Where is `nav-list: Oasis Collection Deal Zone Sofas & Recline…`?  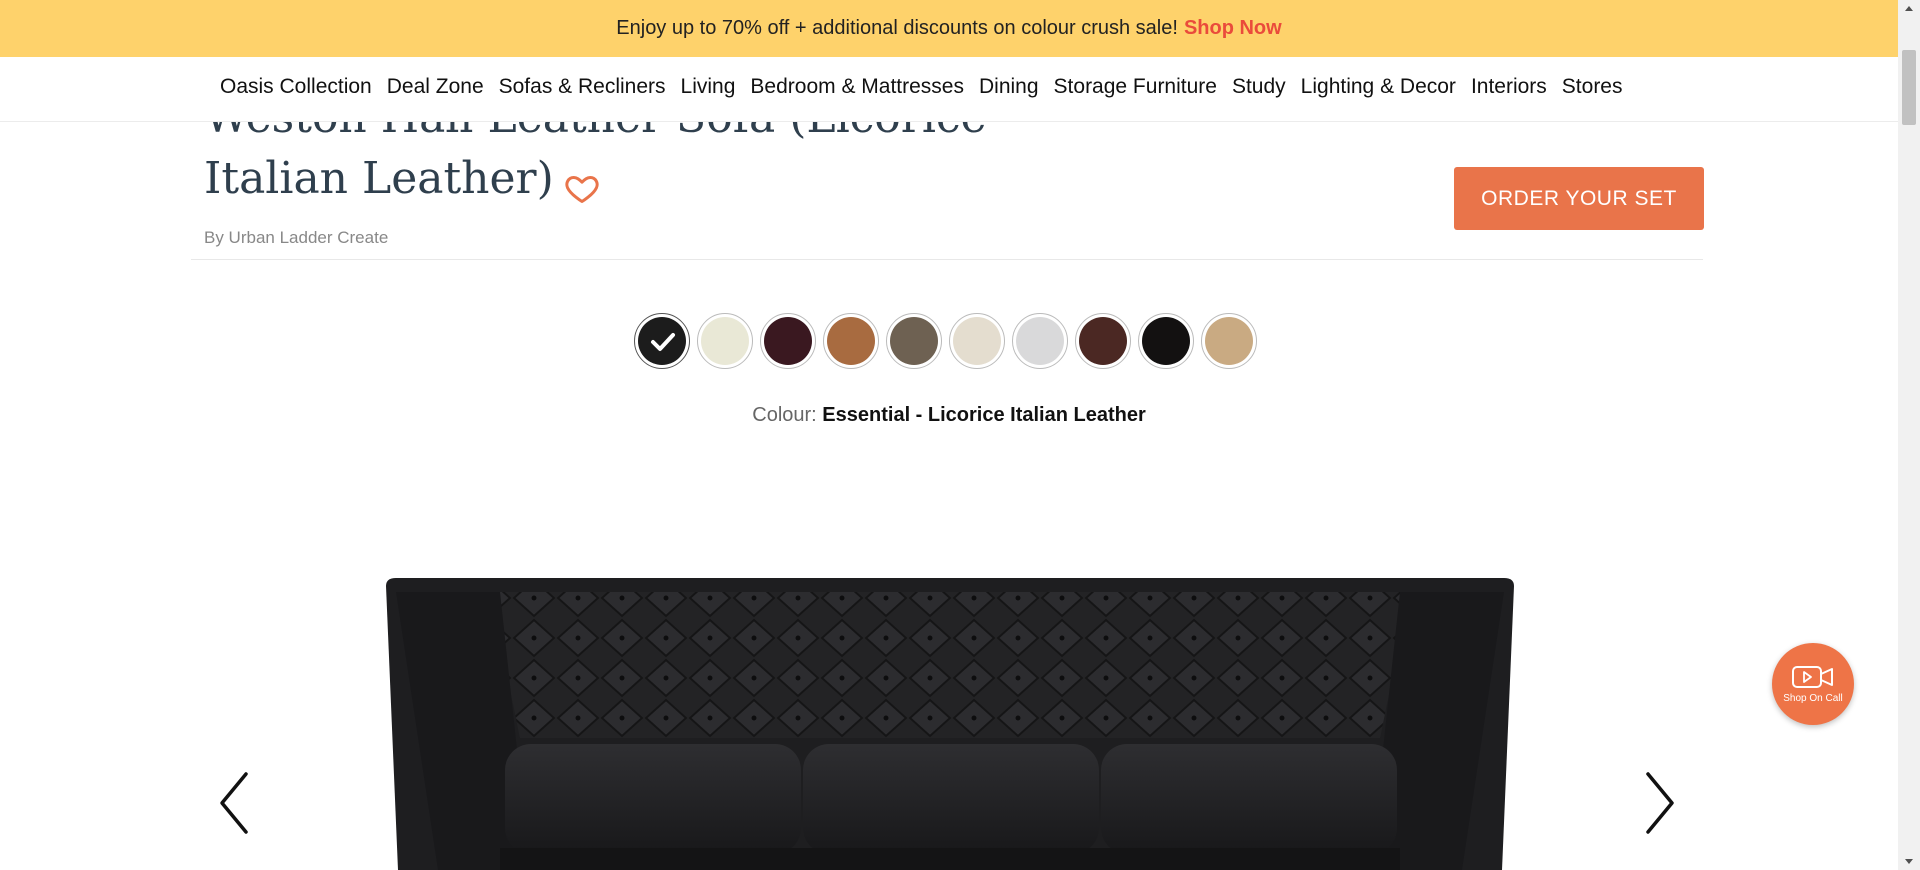
nav-list: Oasis Collection Deal Zone Sofas & Recline… is located at coordinates (929, 87).